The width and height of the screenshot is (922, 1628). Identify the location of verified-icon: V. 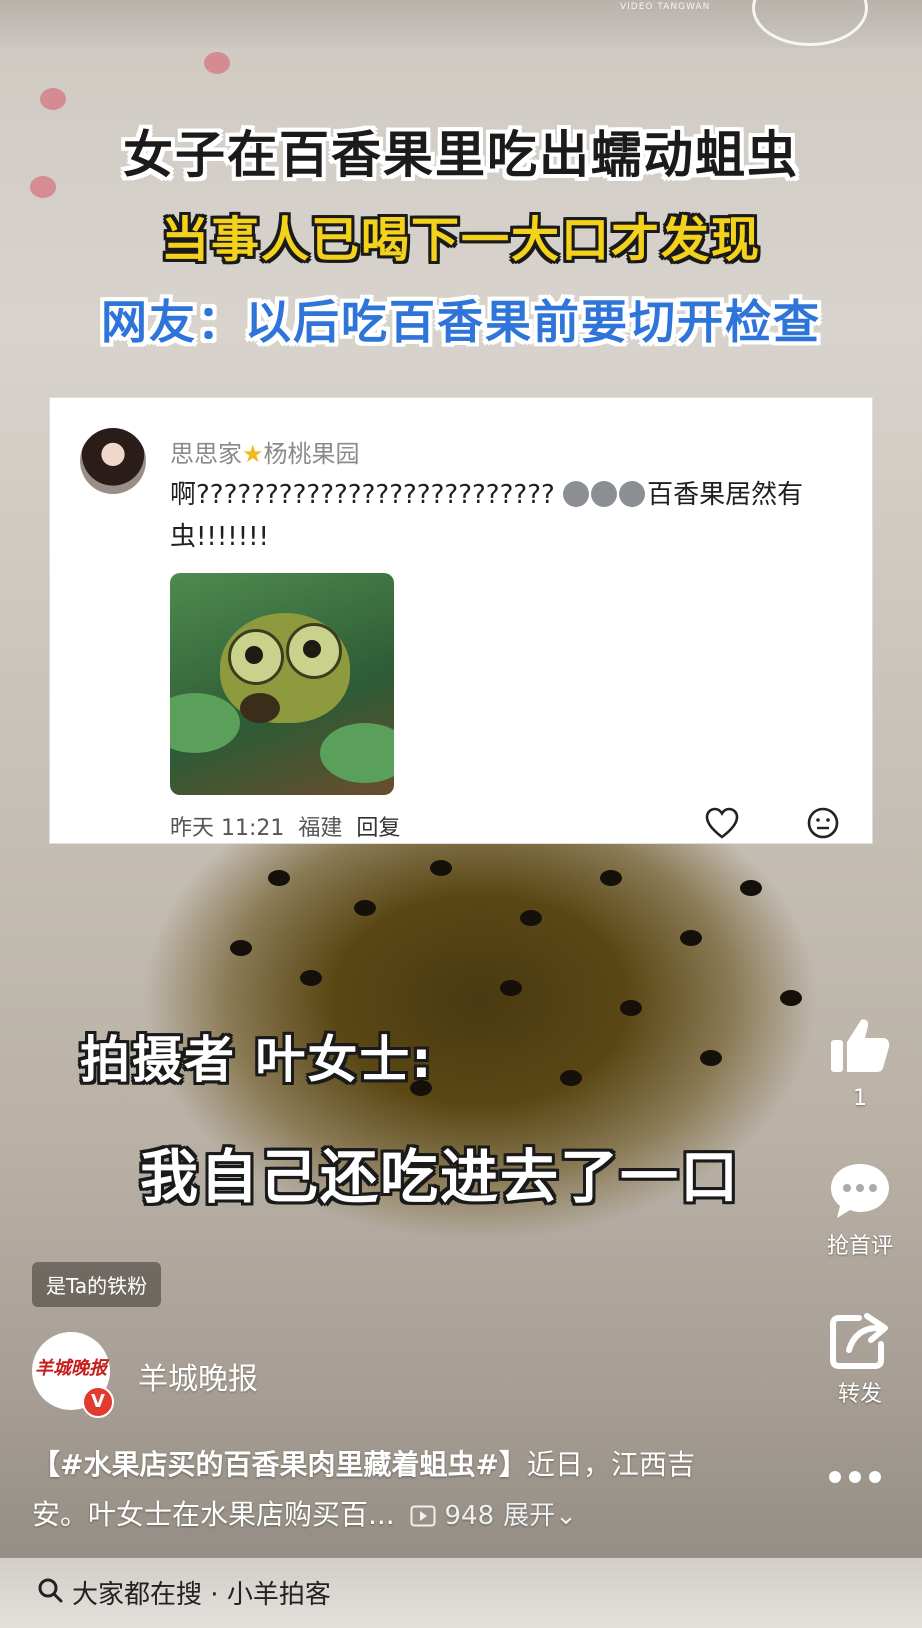
(98, 1402).